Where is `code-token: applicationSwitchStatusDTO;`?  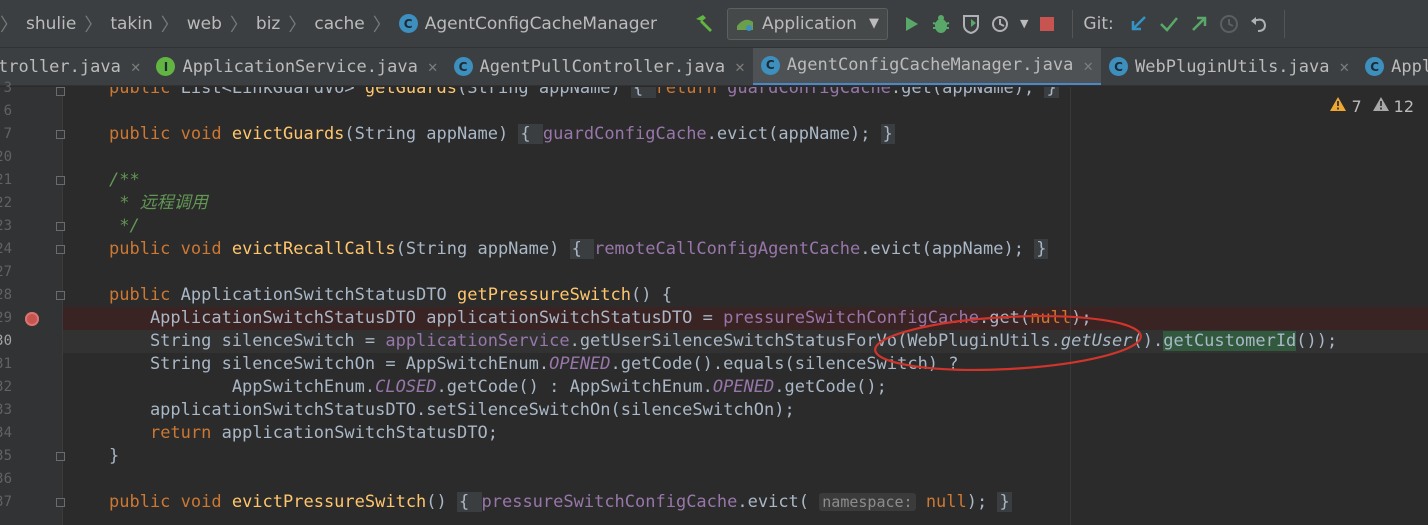 code-token: applicationSwitchStatusDTO; is located at coordinates (359, 433).